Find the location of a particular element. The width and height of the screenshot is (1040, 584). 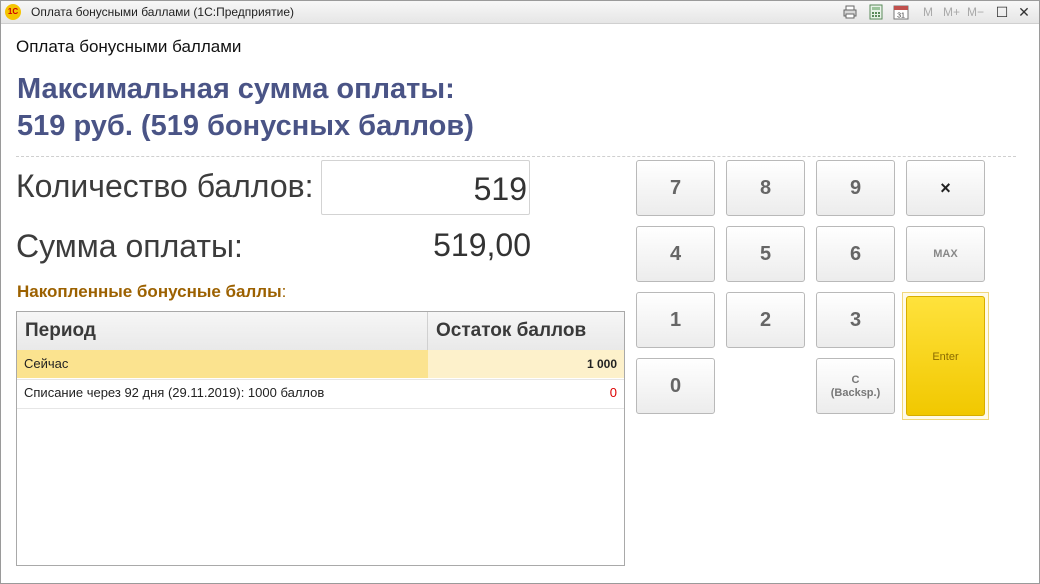

column-header-period: Период is located at coordinates (222, 331).